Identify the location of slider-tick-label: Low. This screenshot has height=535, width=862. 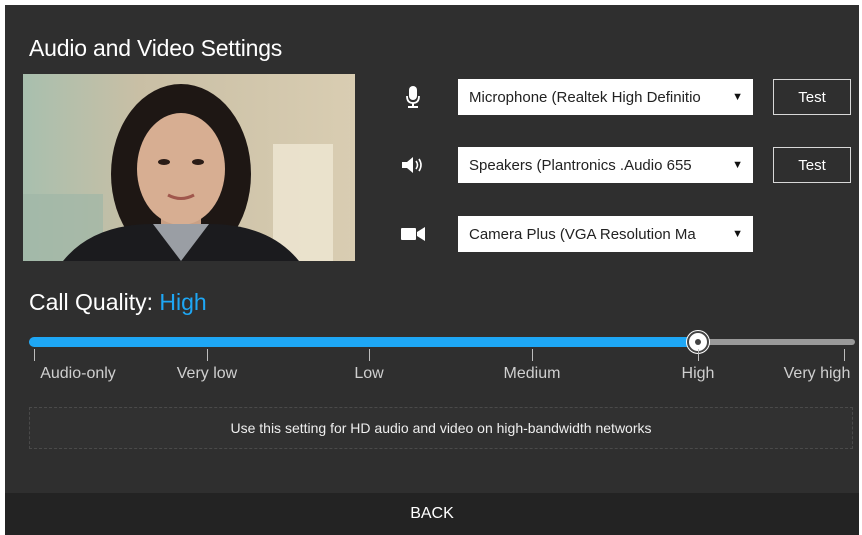
(368, 374).